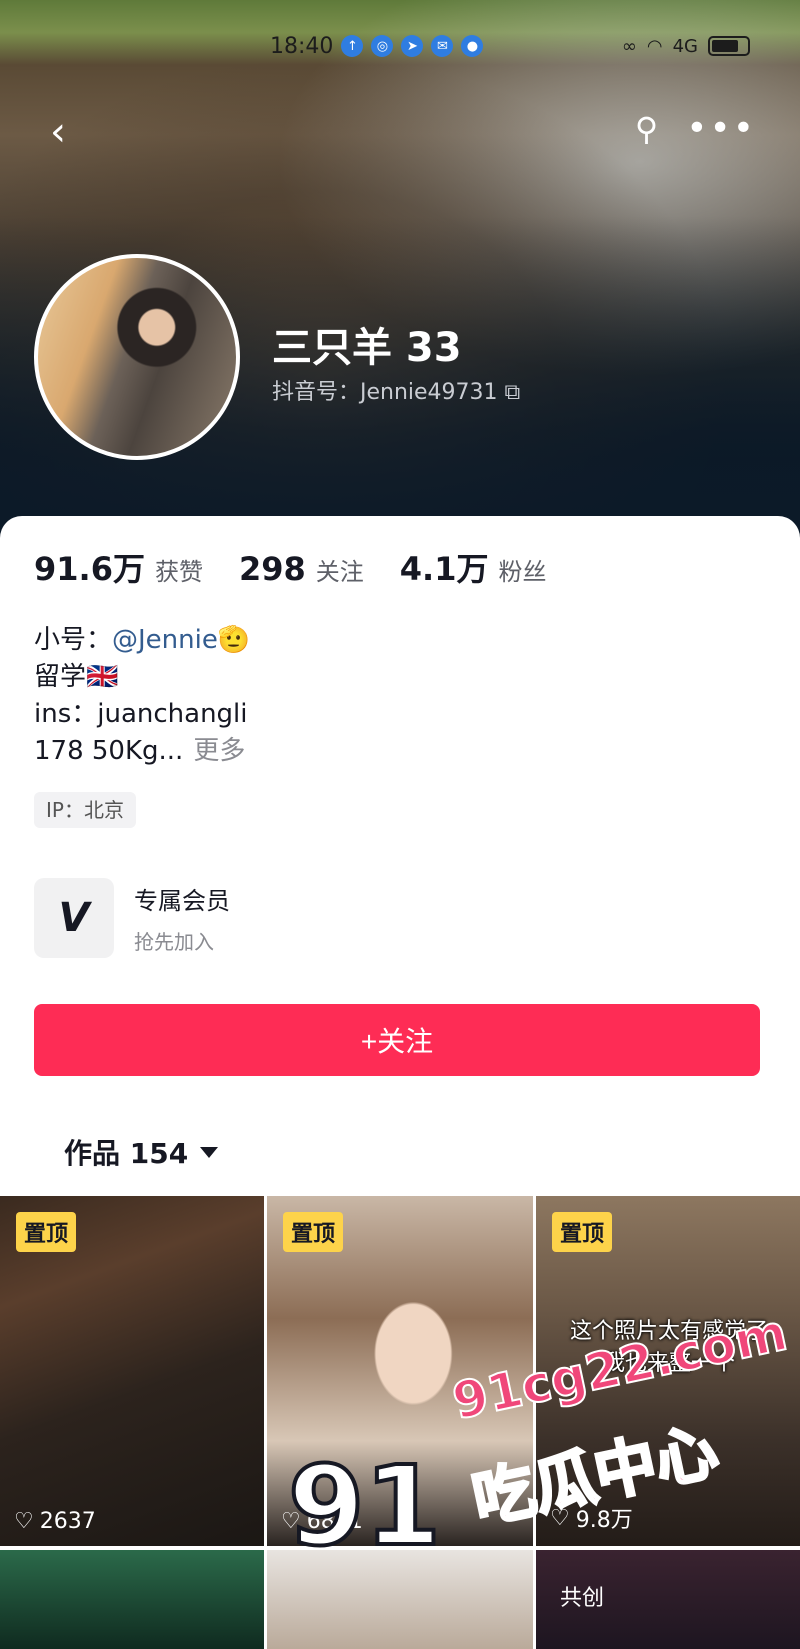 This screenshot has height=1649, width=800. What do you see at coordinates (89, 569) in the screenshot?
I see `stat-value: 91.6万` at bounding box center [89, 569].